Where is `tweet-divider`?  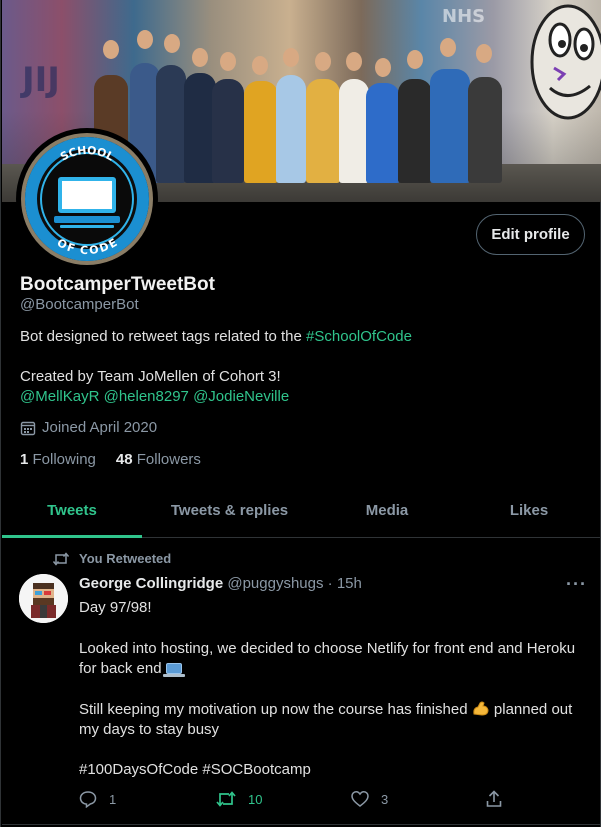 tweet-divider is located at coordinates (301, 824).